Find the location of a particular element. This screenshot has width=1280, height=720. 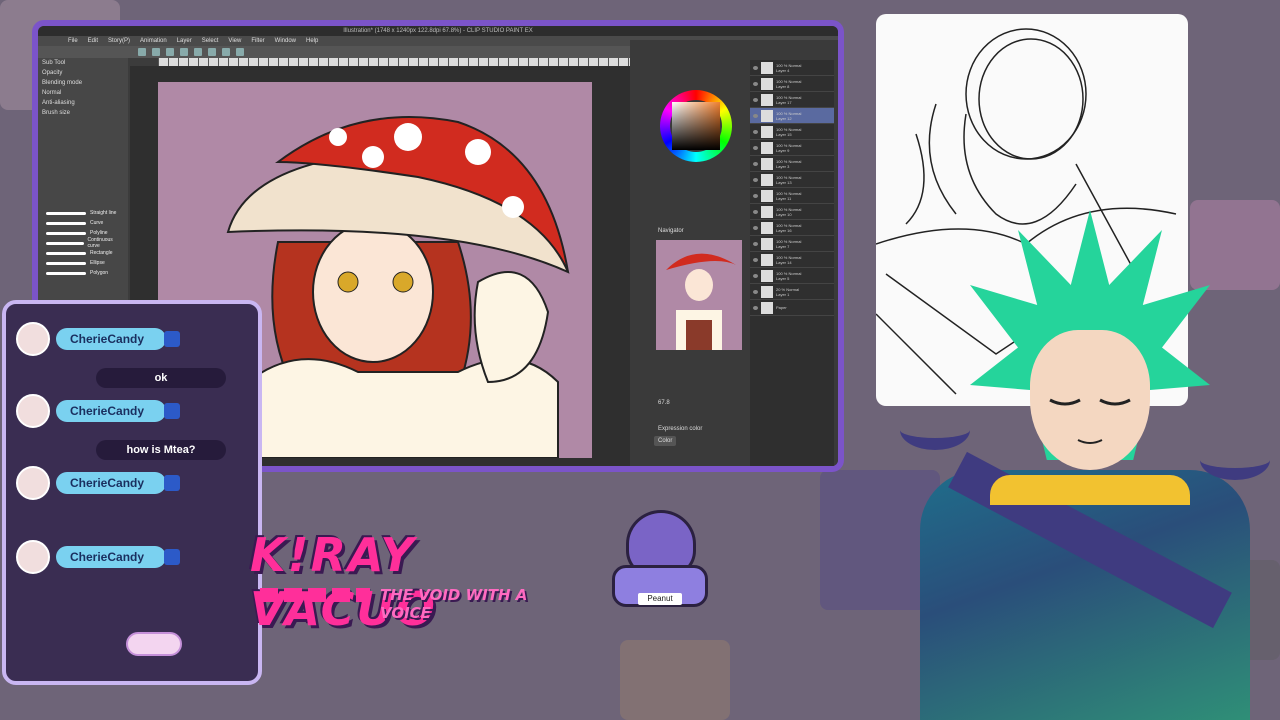

layer-name: Layer 8 is located at coordinates (783, 86).